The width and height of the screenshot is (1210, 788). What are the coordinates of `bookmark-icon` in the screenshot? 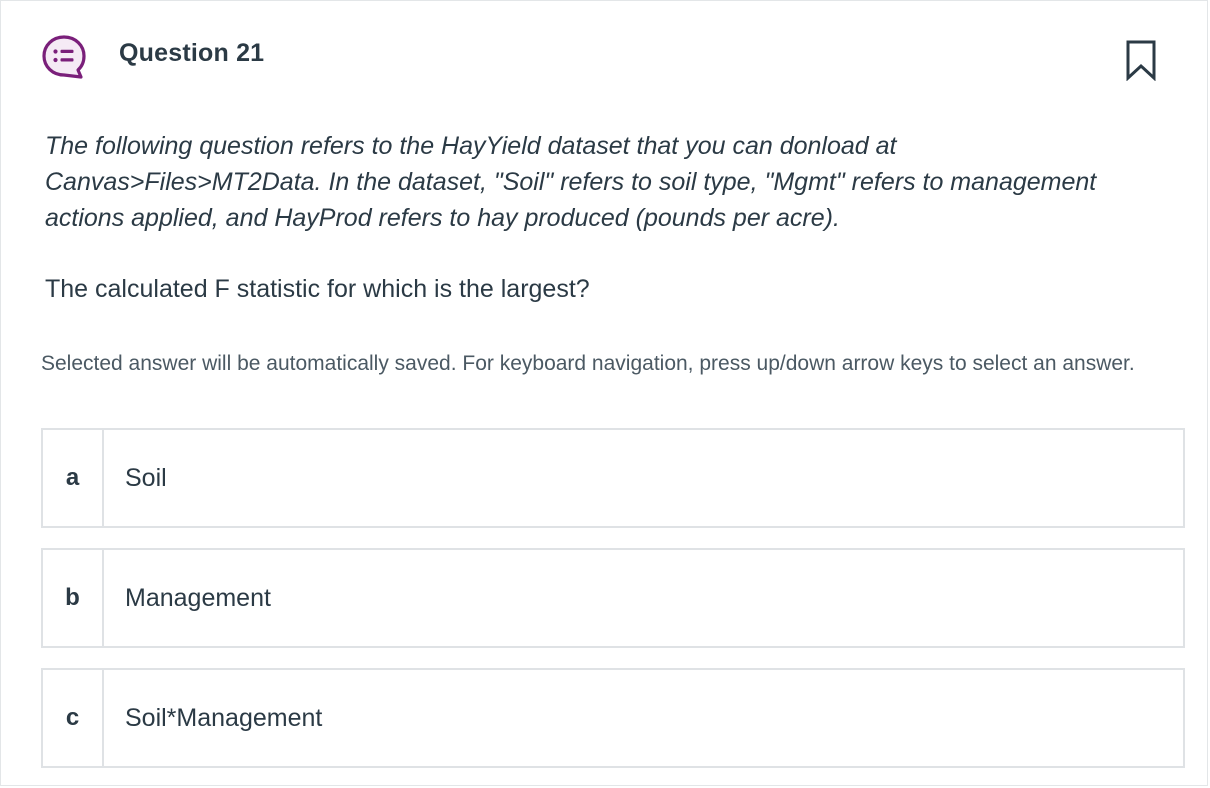 It's located at (1141, 60).